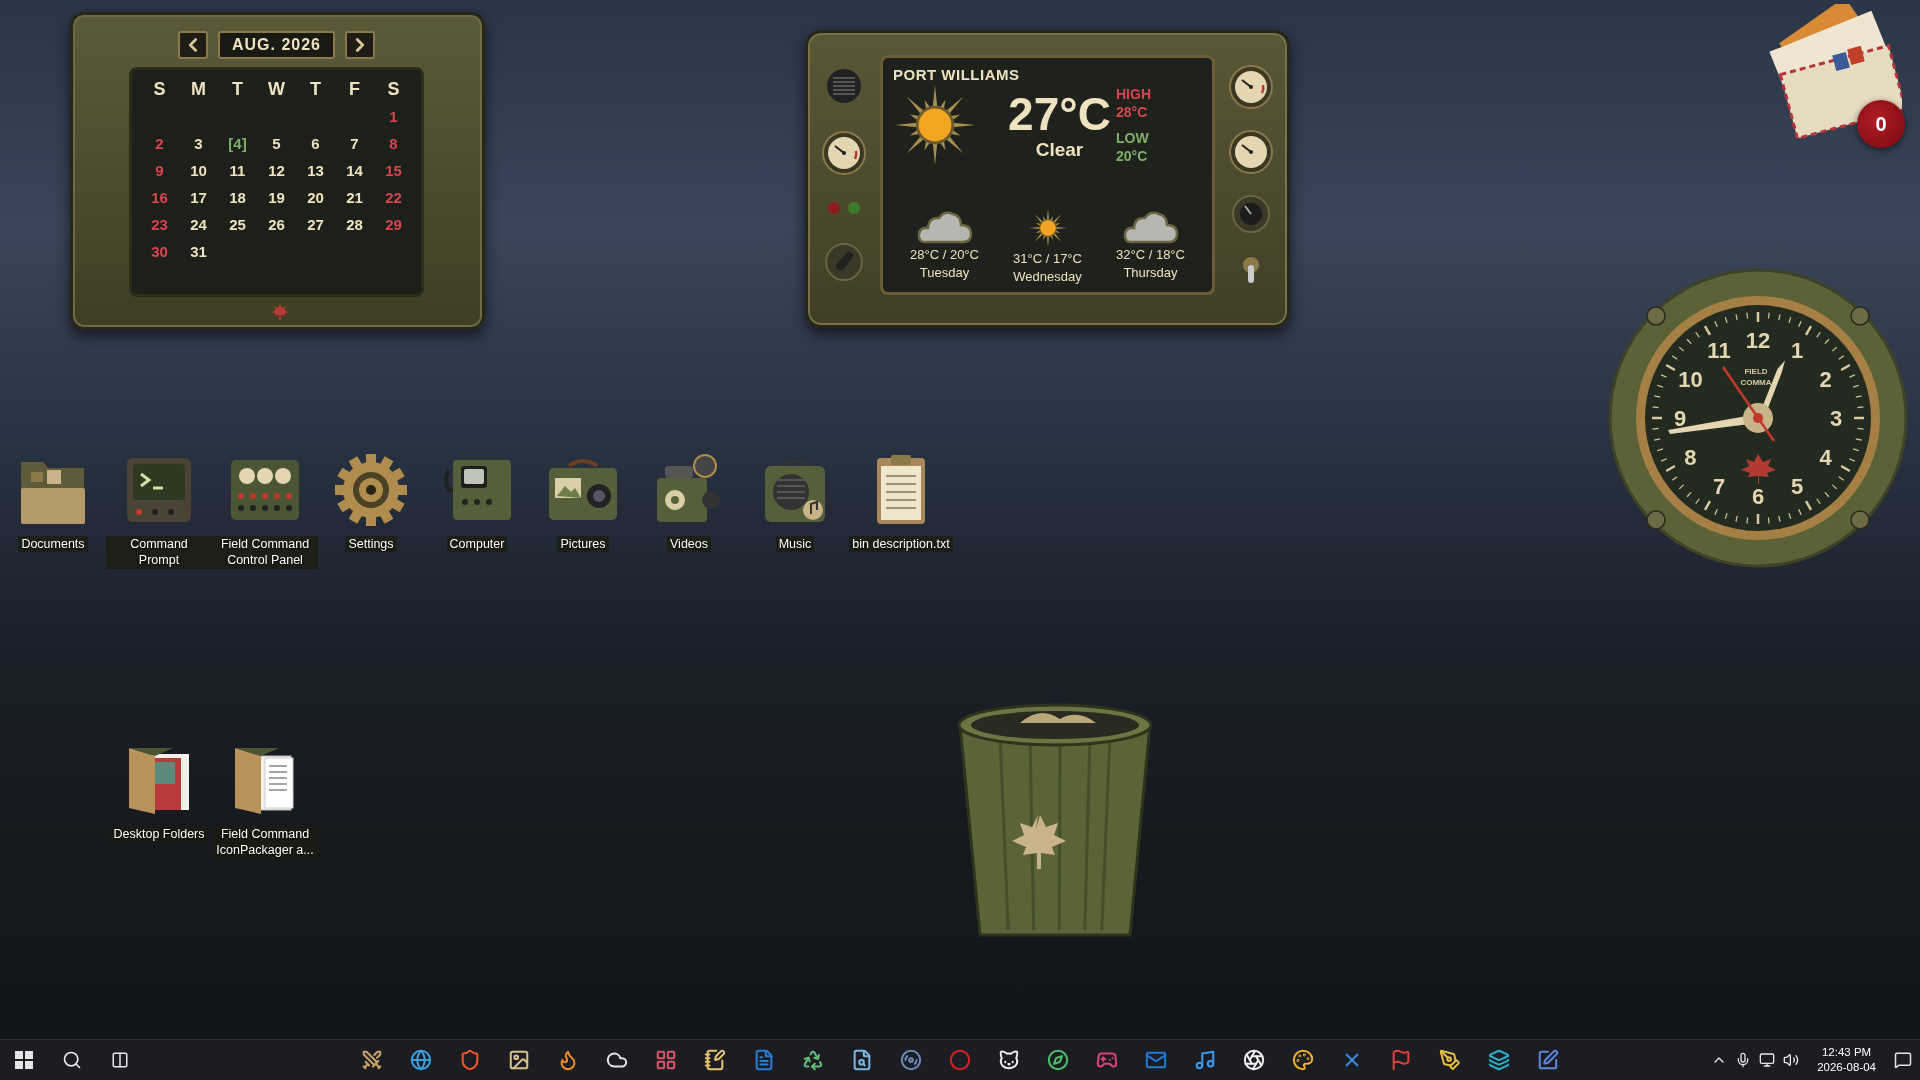 The height and width of the screenshot is (1080, 1920). What do you see at coordinates (666, 1060) in the screenshot?
I see `grid-icon` at bounding box center [666, 1060].